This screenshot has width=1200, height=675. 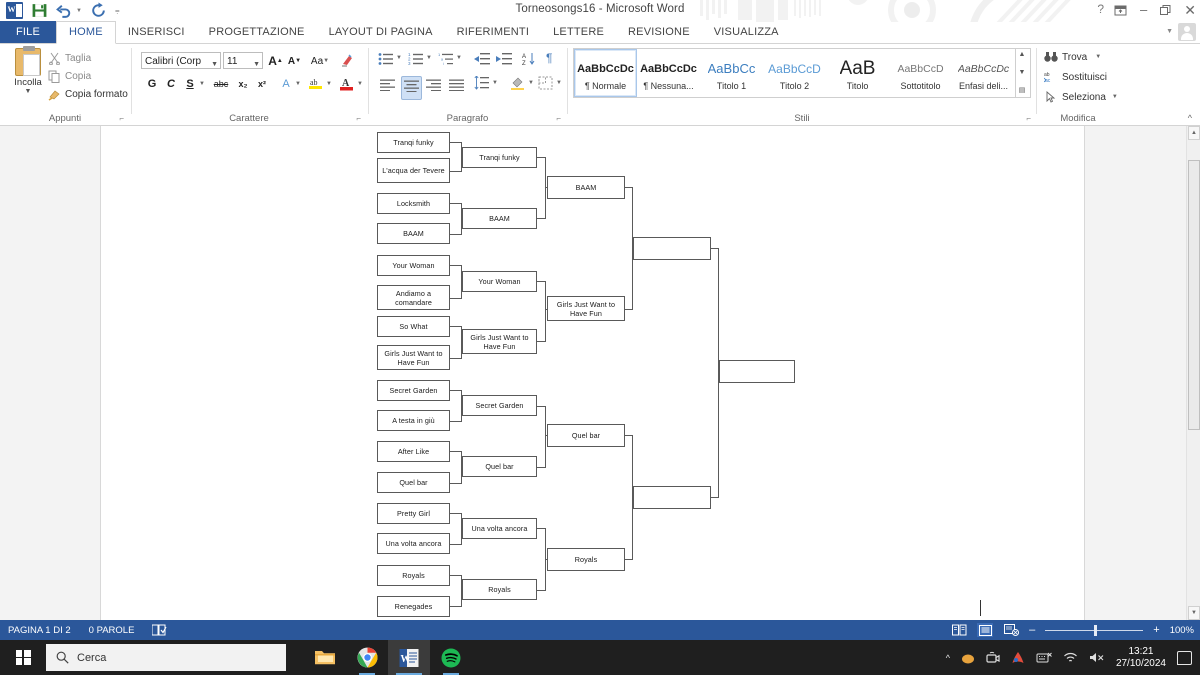 I want to click on scroll-down-icon: ▼, so click(x=1022, y=73).